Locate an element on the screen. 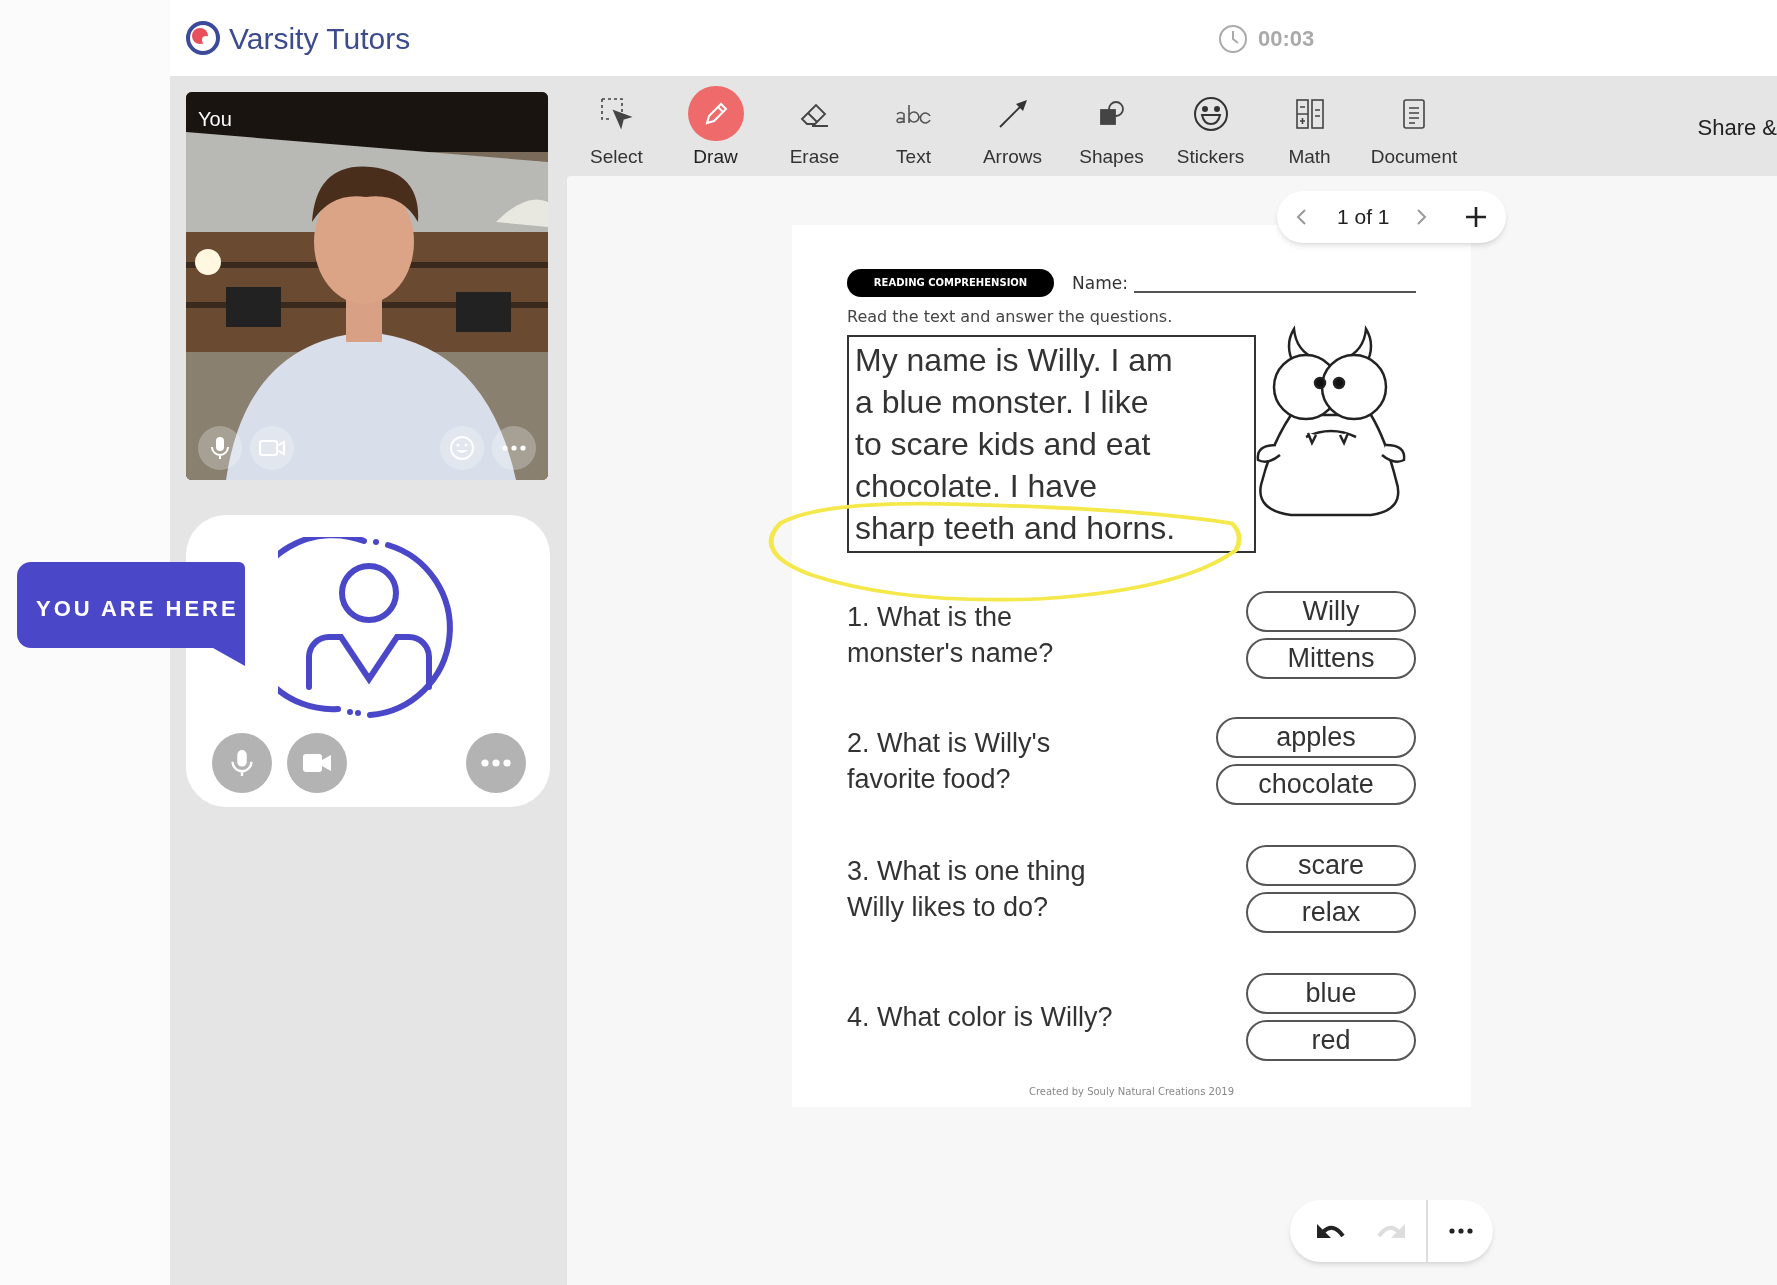  name-label: Name: is located at coordinates (1100, 283).